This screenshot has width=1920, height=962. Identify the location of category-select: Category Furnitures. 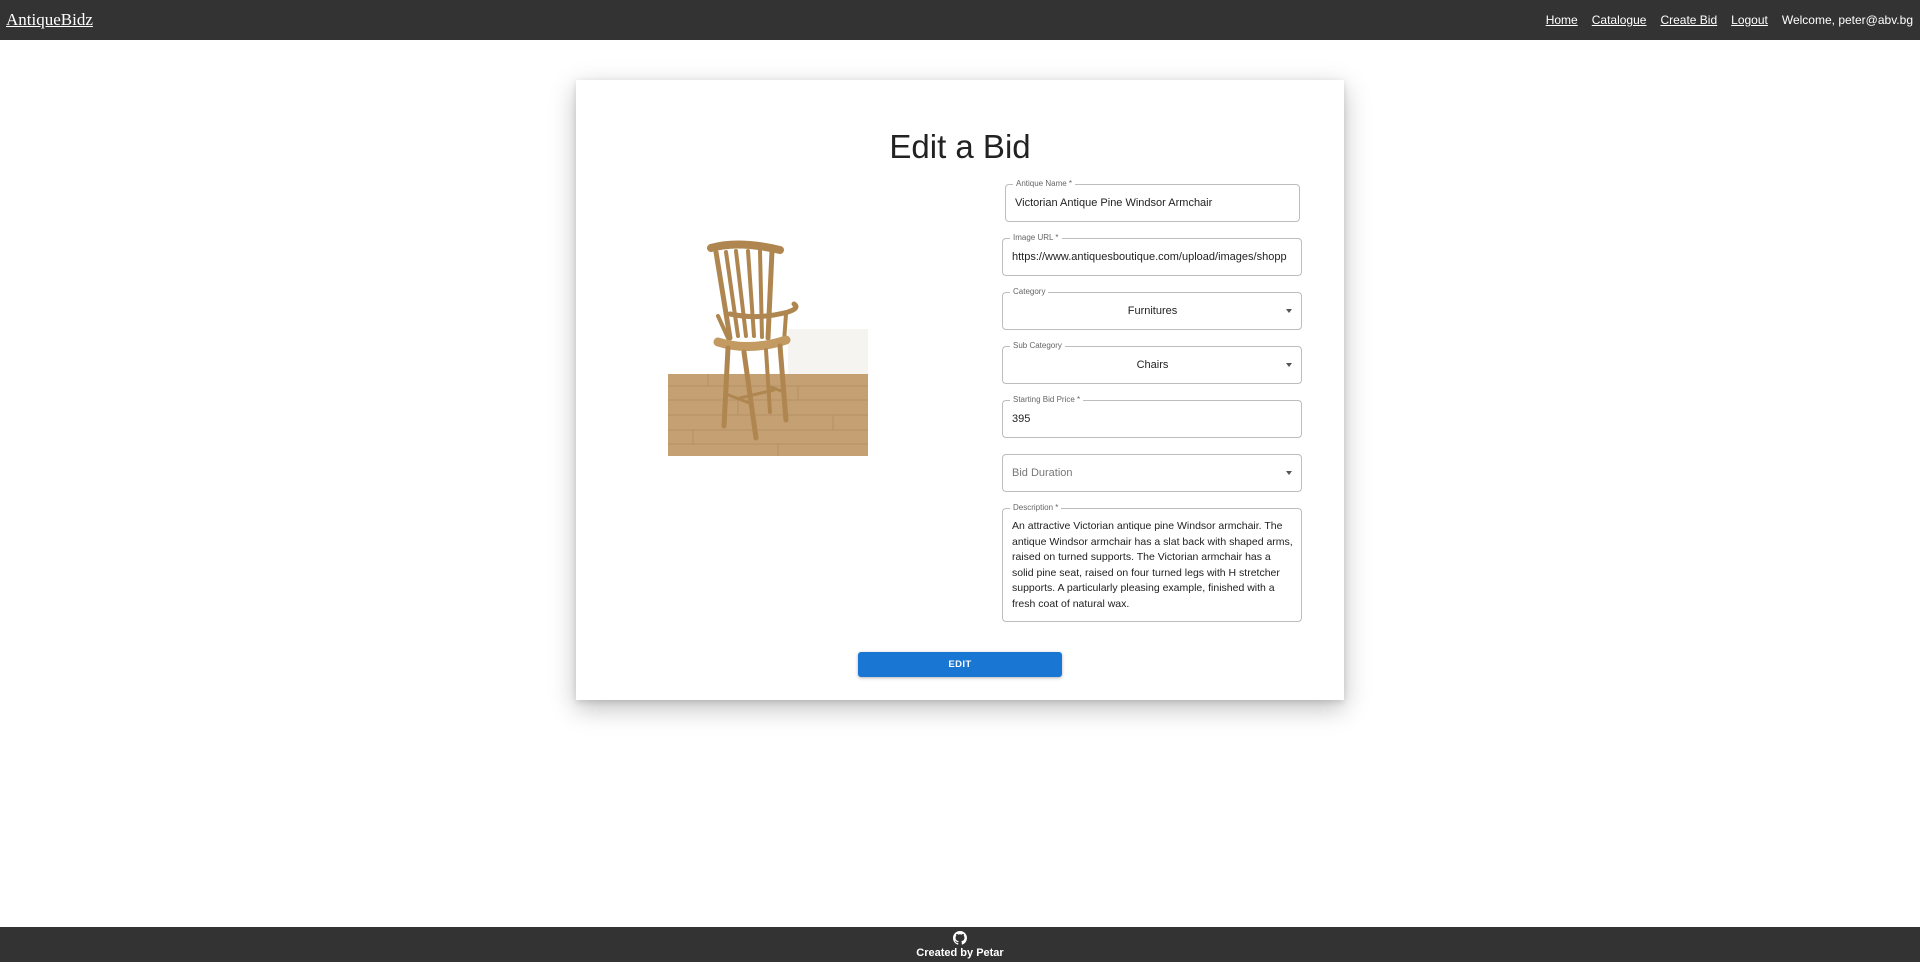
(1152, 308).